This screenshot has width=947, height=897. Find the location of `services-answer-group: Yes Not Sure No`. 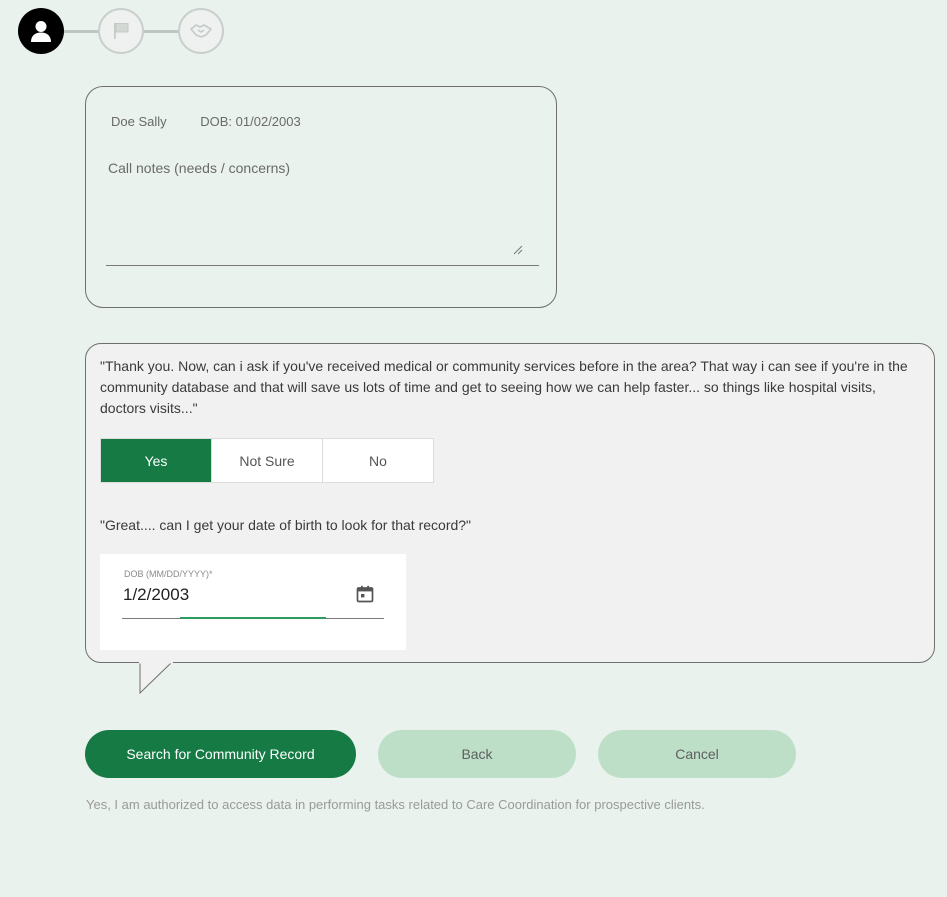

services-answer-group: Yes Not Sure No is located at coordinates (267, 460).